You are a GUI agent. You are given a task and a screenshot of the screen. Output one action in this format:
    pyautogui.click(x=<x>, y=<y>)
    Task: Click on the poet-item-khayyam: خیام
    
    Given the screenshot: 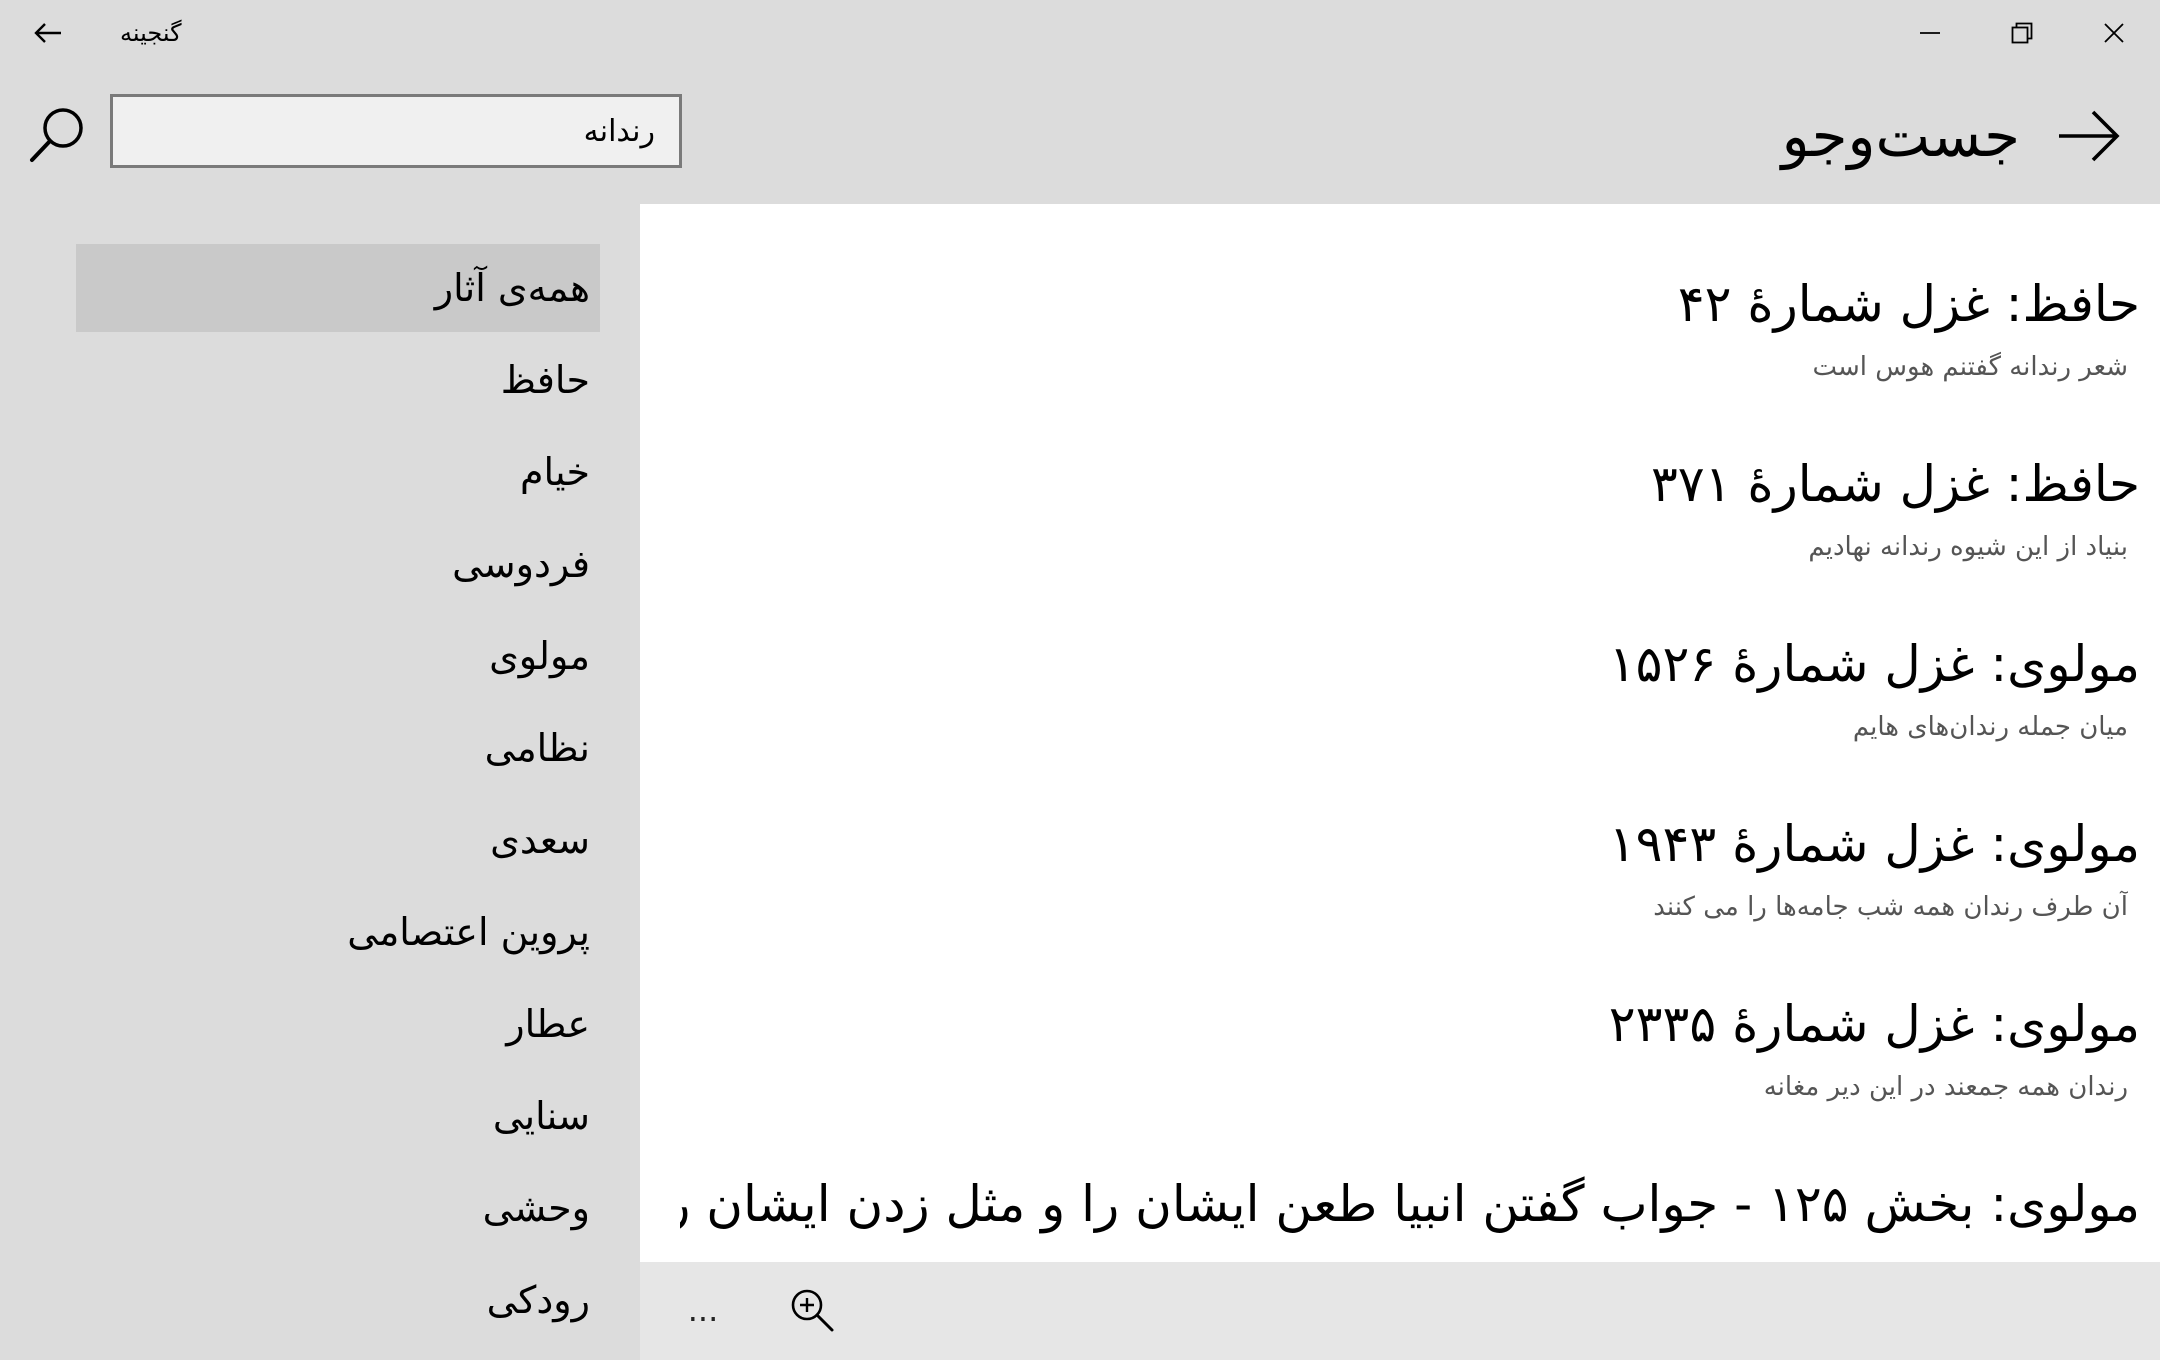 What is the action you would take?
    pyautogui.click(x=338, y=472)
    